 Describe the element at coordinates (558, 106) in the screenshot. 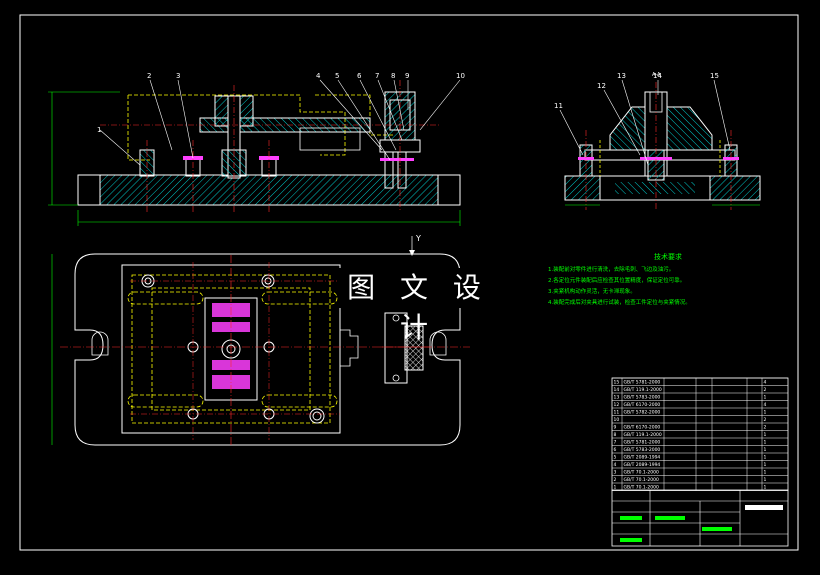

I see `part-number-11: 11` at that location.